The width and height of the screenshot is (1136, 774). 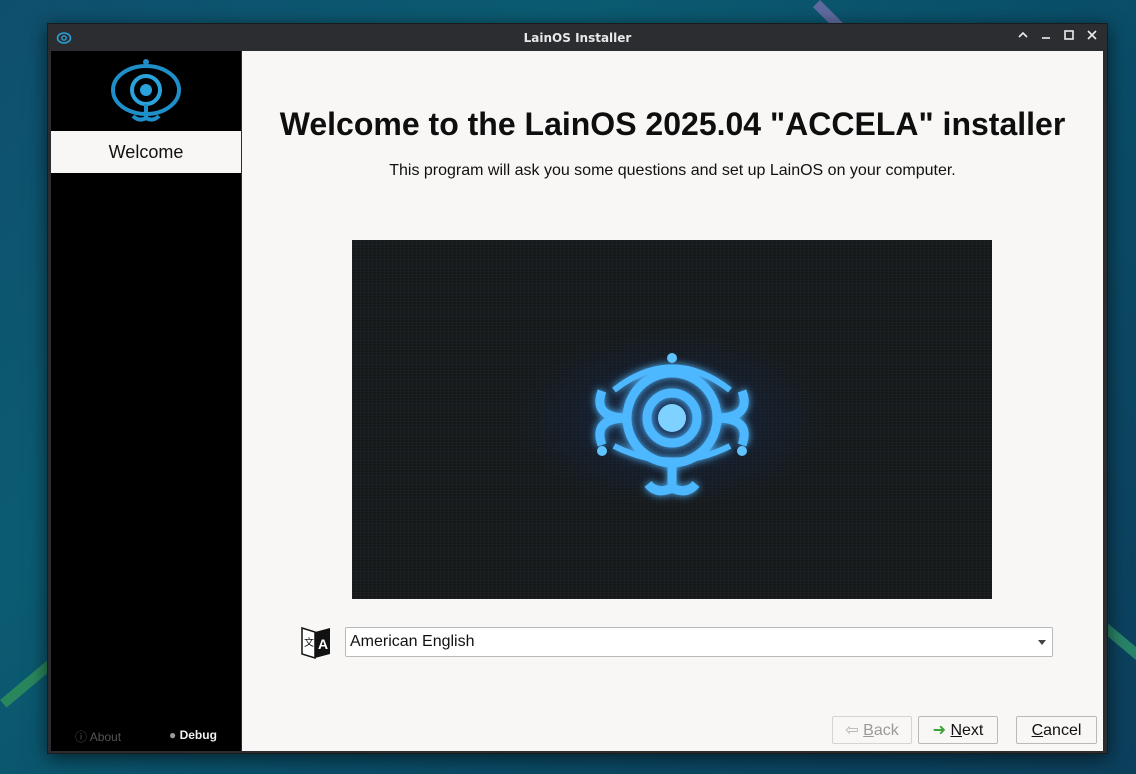 I want to click on maximize-button, so click(x=1069, y=38).